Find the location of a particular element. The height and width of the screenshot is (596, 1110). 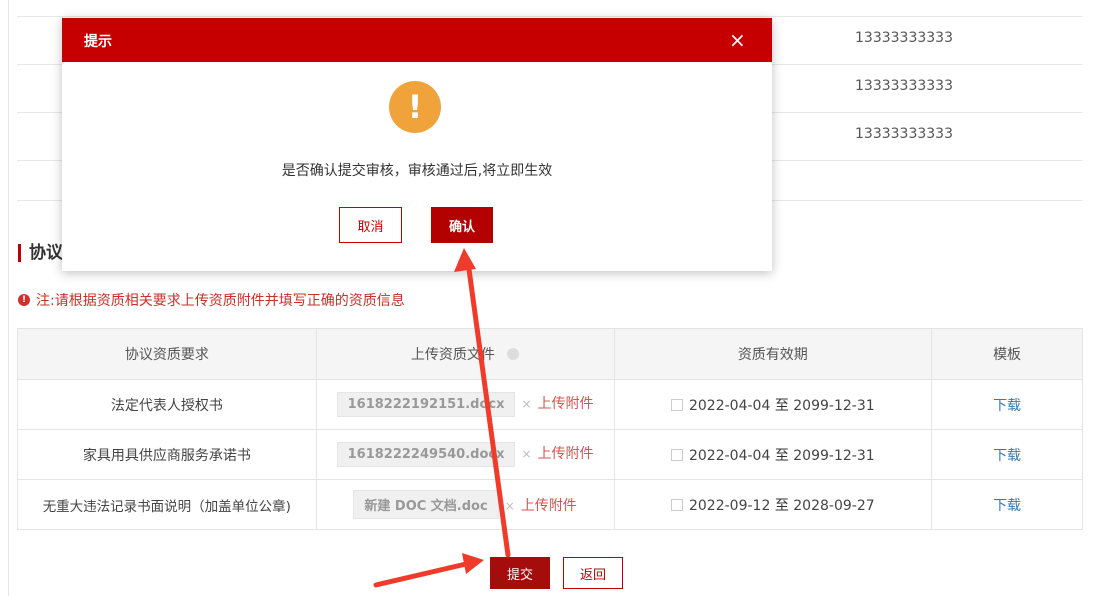

back-button: 返回 is located at coordinates (593, 573).